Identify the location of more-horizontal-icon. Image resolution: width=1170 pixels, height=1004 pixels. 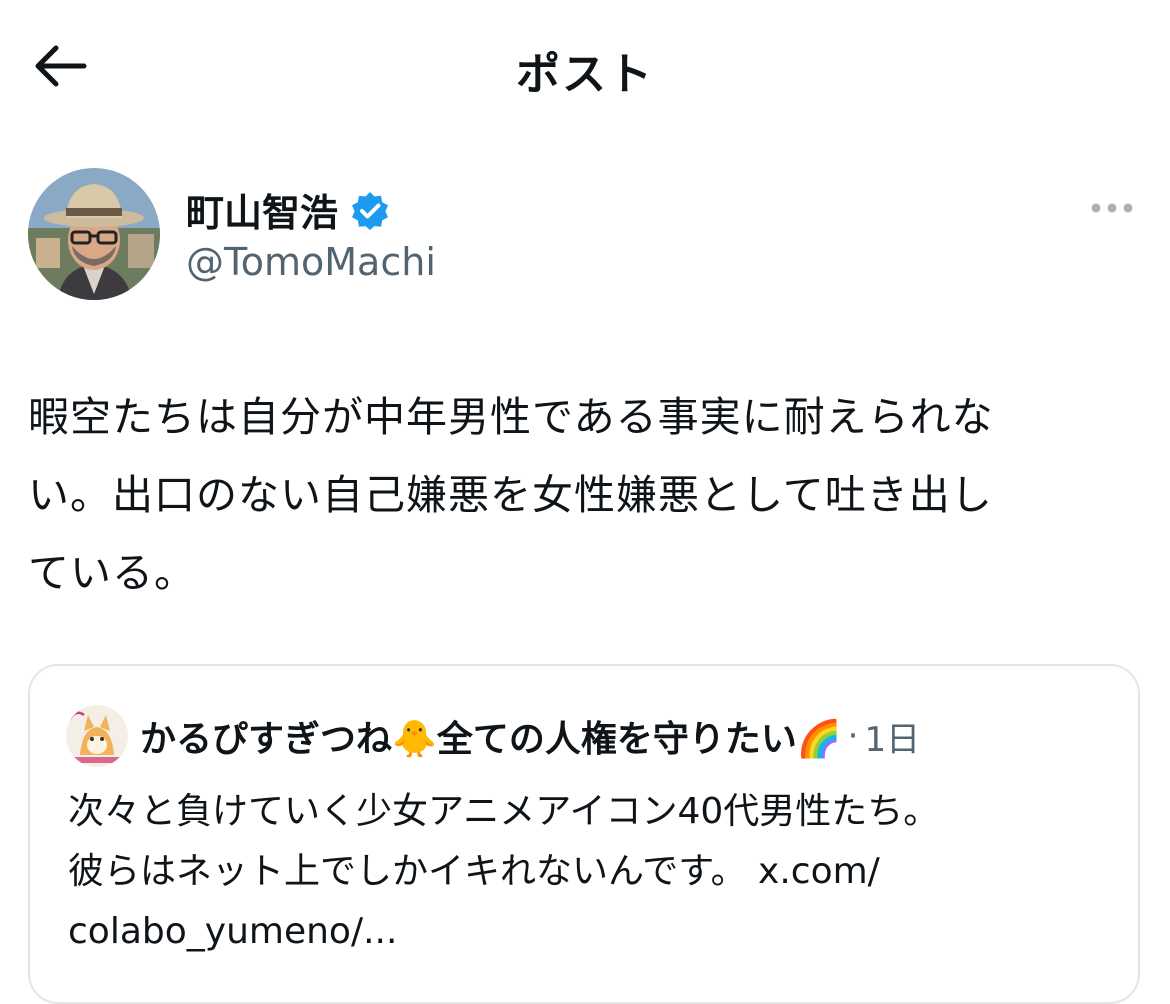
(1112, 208).